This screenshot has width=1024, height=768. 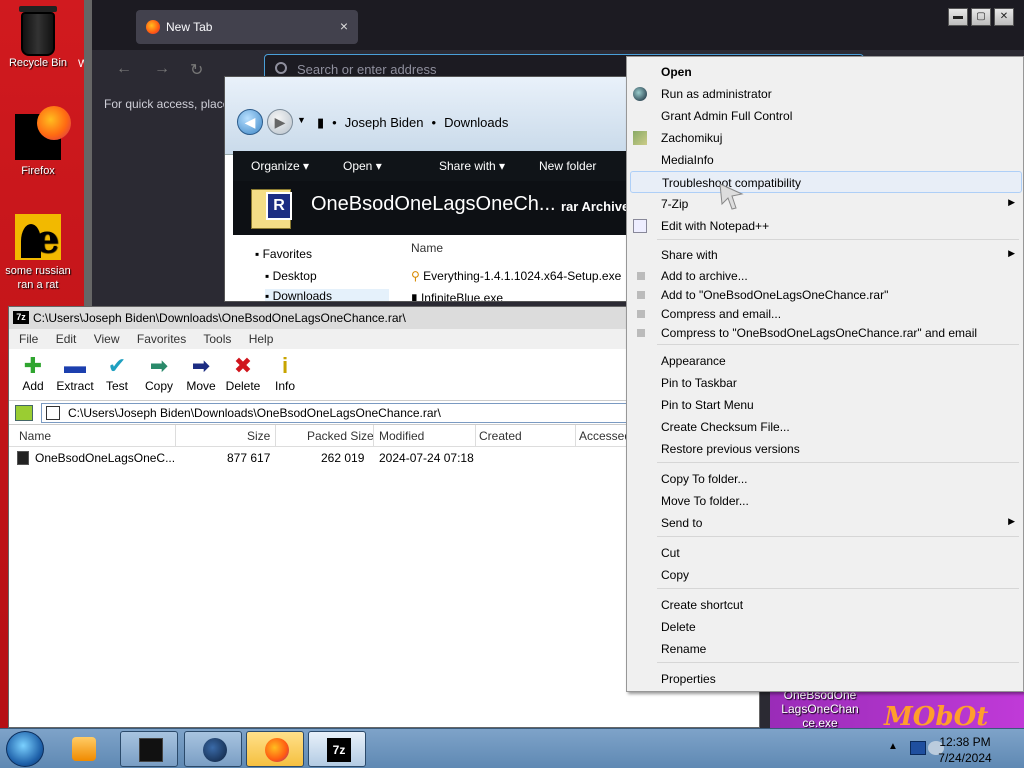 I want to click on desktop-exe-label: OneBsodOne LagsOneChan ce.exe, so click(x=820, y=709).